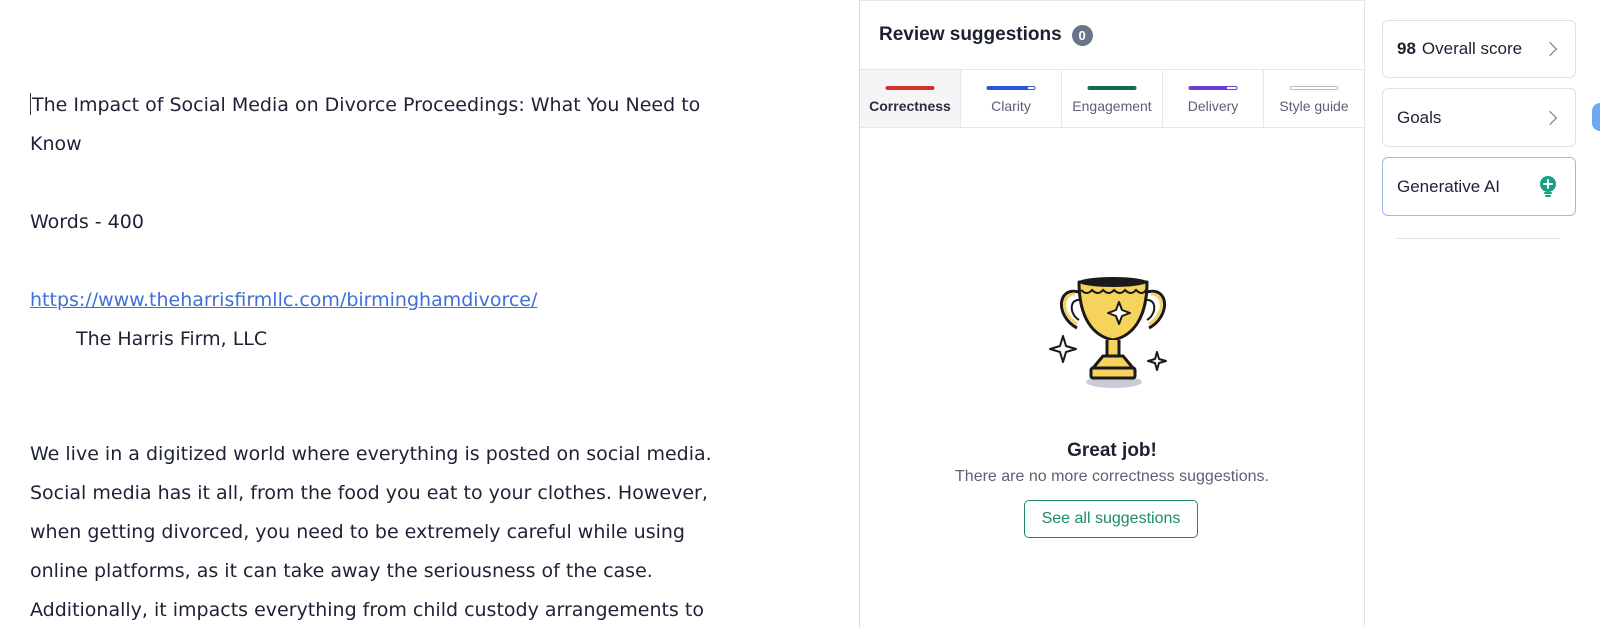  What do you see at coordinates (1548, 186) in the screenshot?
I see `lightbulb-plus-icon` at bounding box center [1548, 186].